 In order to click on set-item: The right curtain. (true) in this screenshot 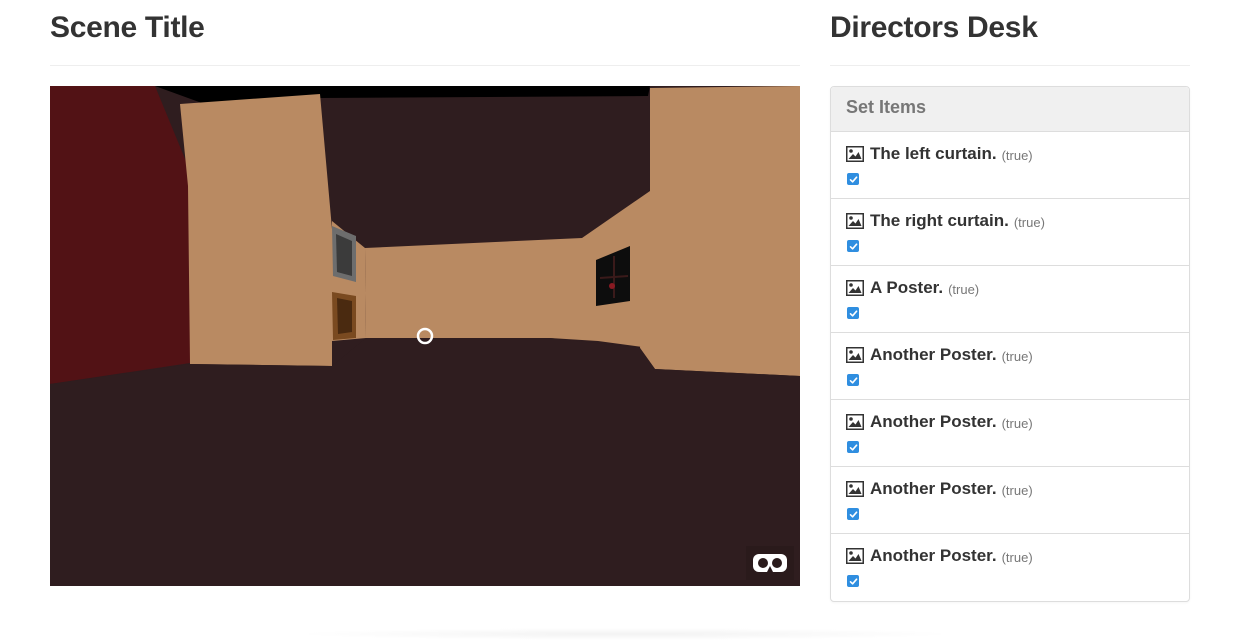, I will do `click(1010, 232)`.